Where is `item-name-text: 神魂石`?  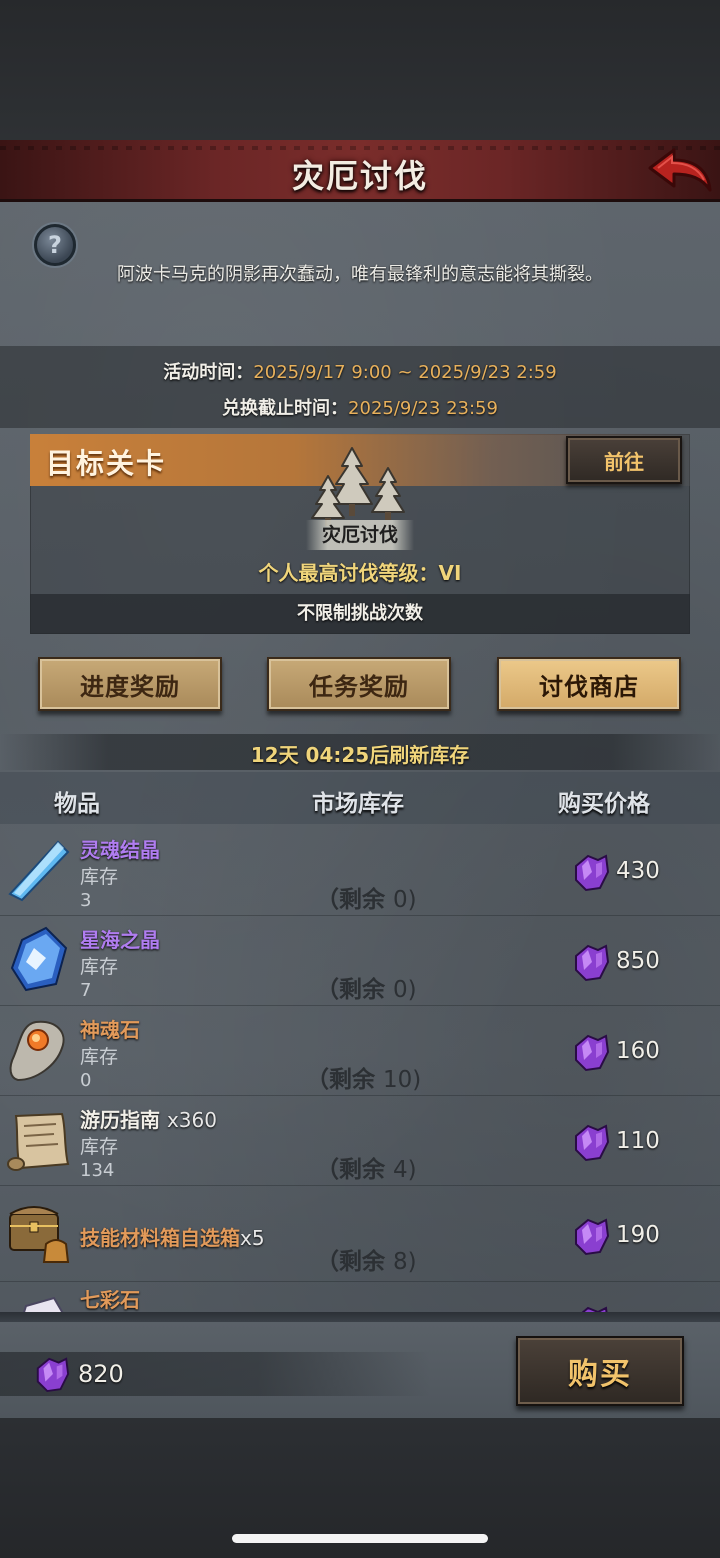 item-name-text: 神魂石 is located at coordinates (110, 1030).